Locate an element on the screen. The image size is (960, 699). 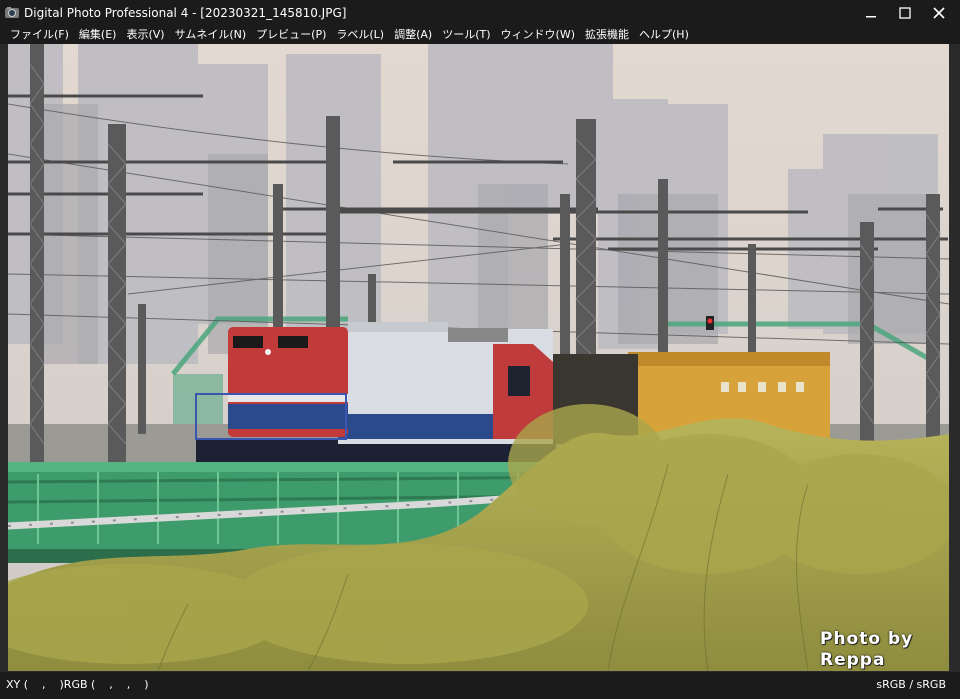
menu-window: ウィンドウ(W) is located at coordinates (538, 34).